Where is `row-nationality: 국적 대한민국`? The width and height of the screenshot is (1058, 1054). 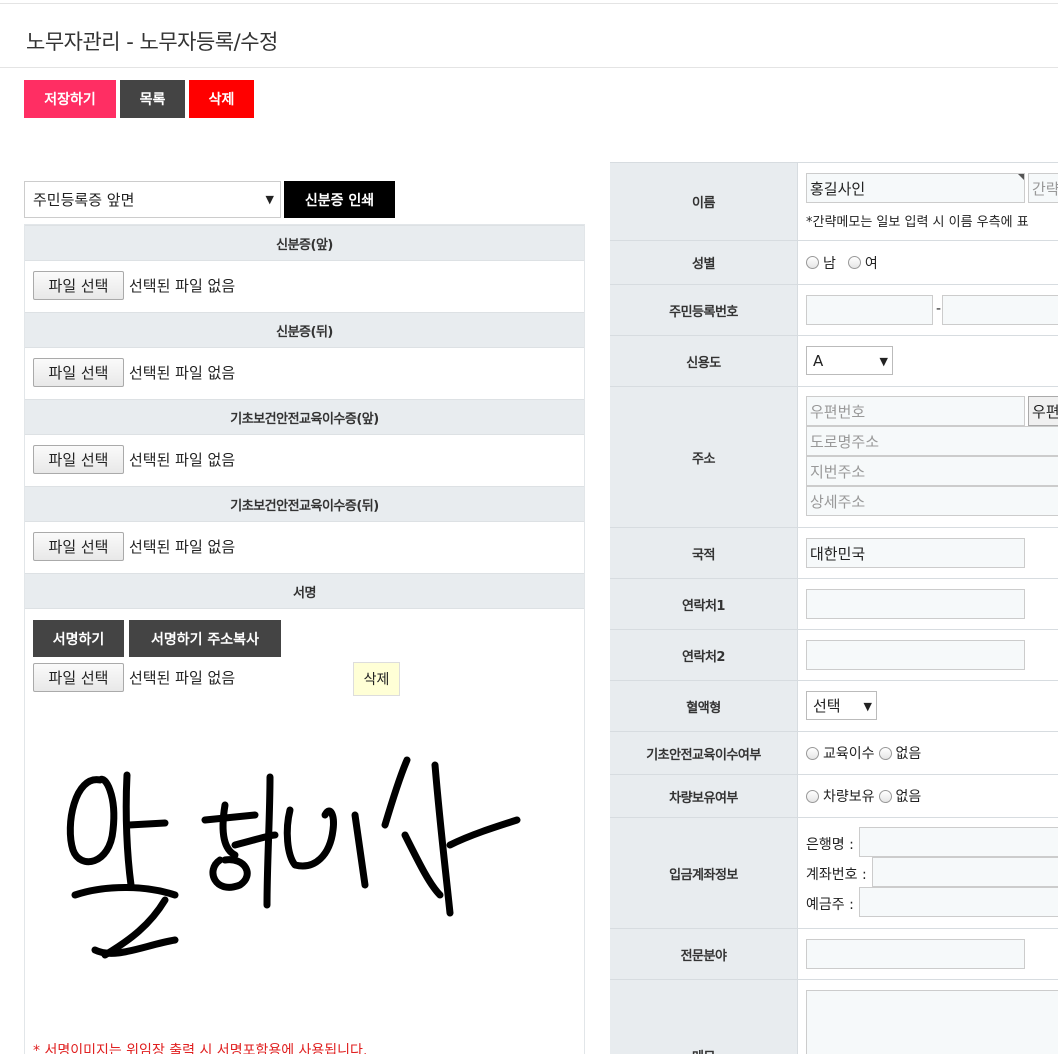
row-nationality: 국적 대한민국 is located at coordinates (834, 553).